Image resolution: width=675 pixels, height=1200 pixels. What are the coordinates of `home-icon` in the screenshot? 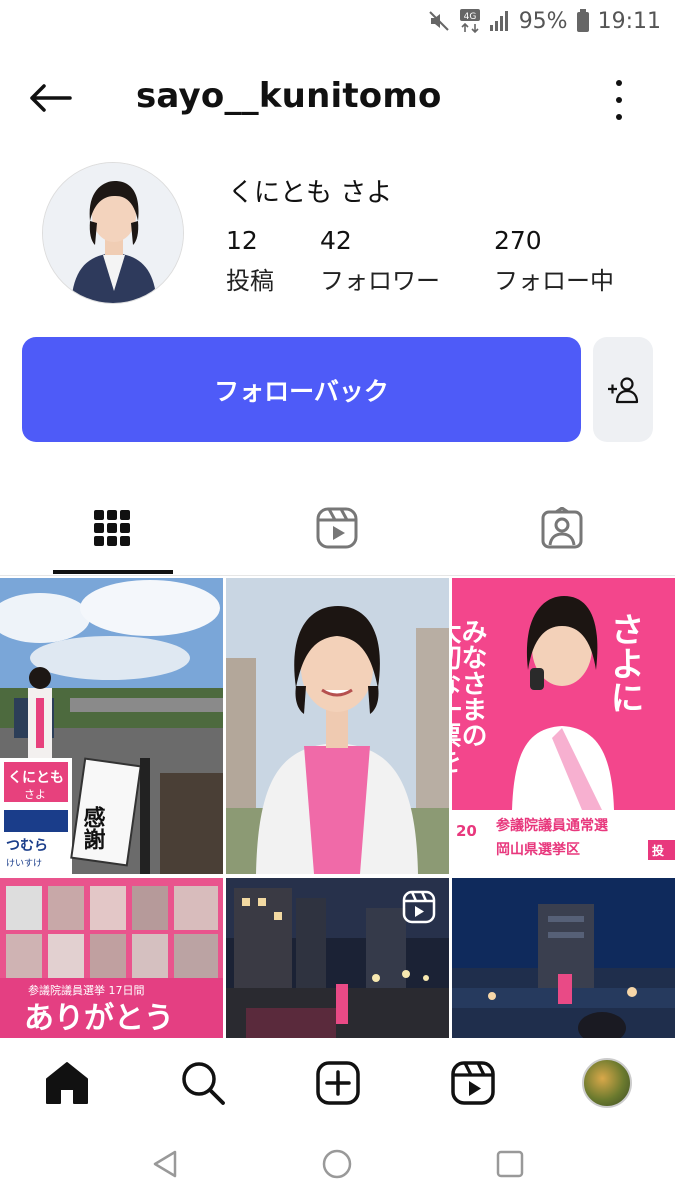 It's located at (67, 1083).